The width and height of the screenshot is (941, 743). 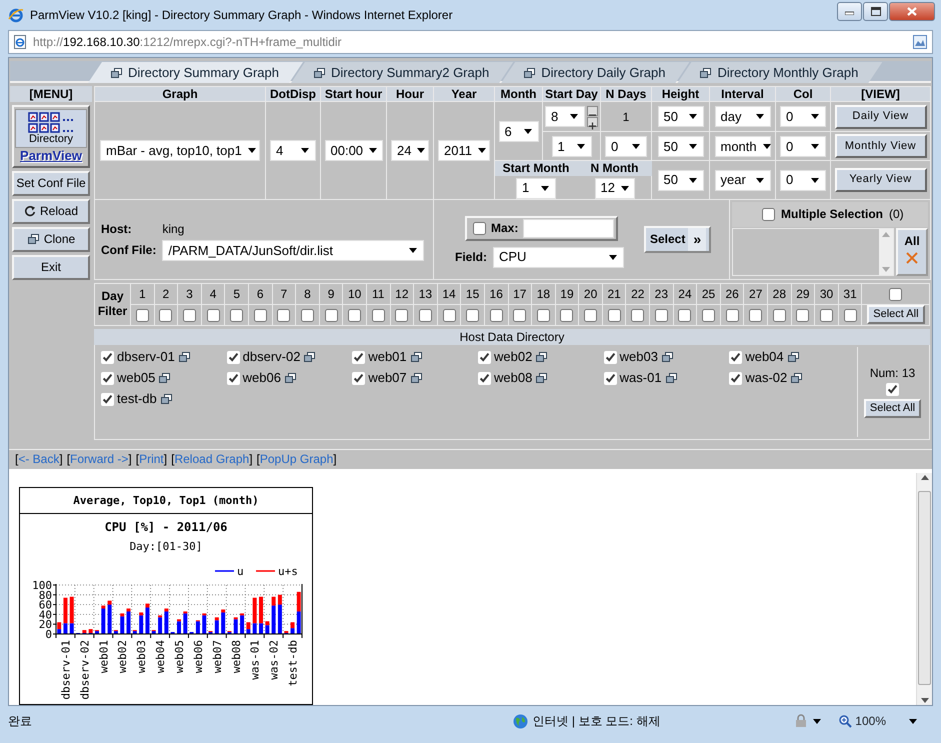 What do you see at coordinates (832, 214) in the screenshot?
I see `multiple-selection-label: Multiple Selection` at bounding box center [832, 214].